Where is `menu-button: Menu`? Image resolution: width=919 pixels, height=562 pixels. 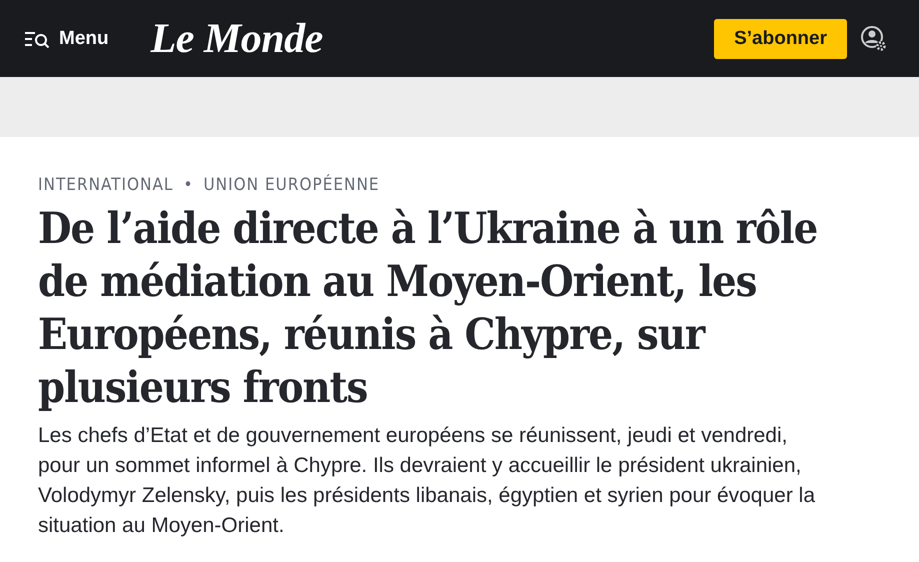
menu-button: Menu is located at coordinates (66, 39).